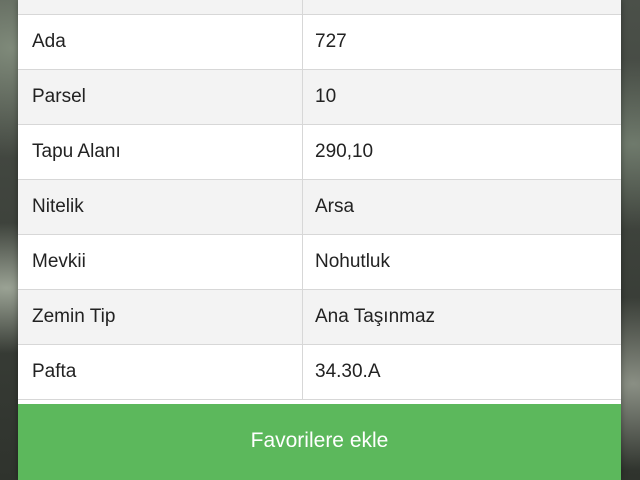 This screenshot has width=640, height=480. I want to click on row-value-mevkii: Nohutluk, so click(352, 261).